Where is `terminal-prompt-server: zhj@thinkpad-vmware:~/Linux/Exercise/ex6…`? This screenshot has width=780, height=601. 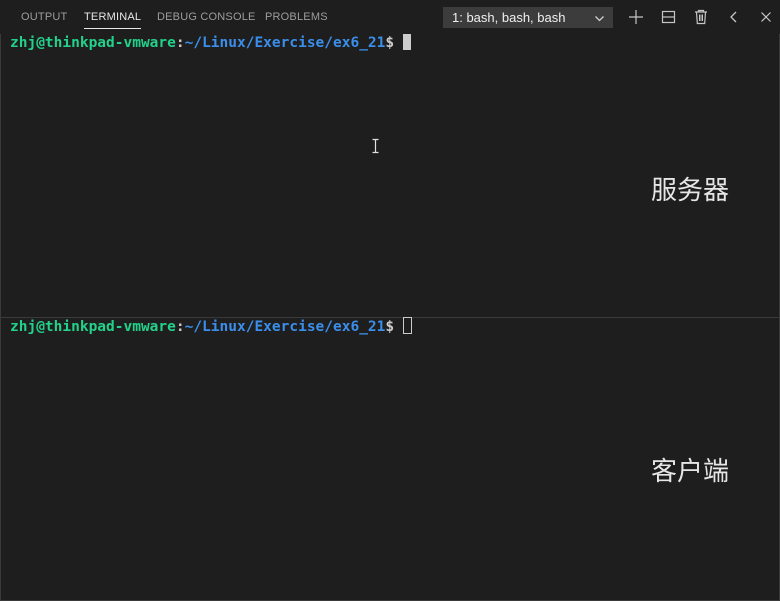
terminal-prompt-server: zhj@thinkpad-vmware:~/Linux/Exercise/ex6… is located at coordinates (211, 43).